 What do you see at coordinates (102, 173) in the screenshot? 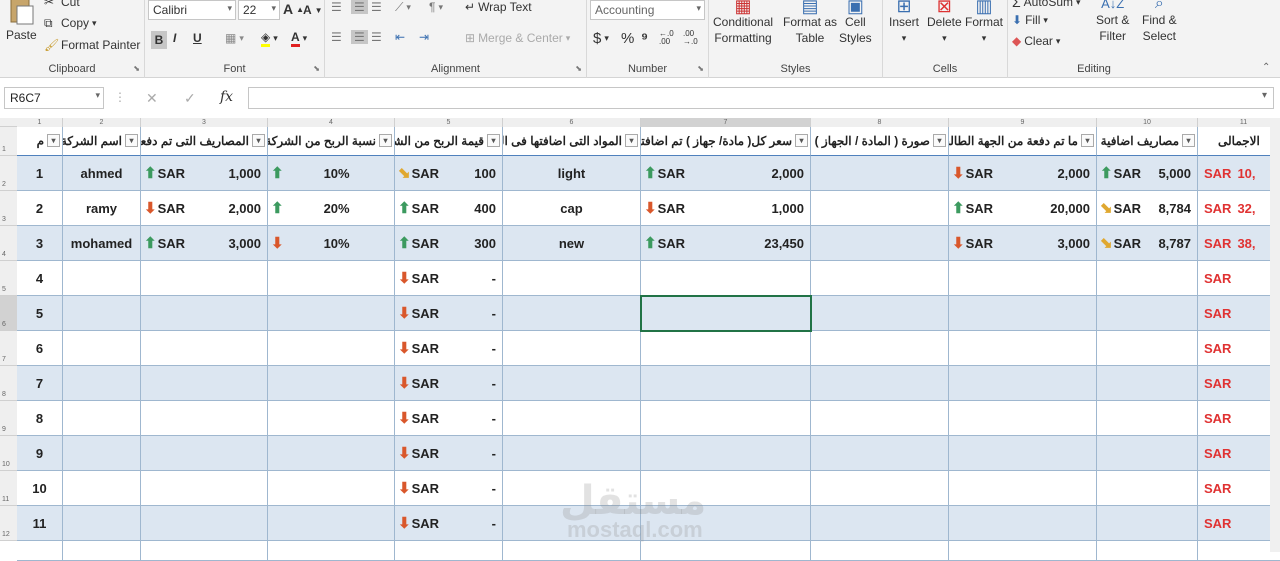
I see `company-cell: ahmed` at bounding box center [102, 173].